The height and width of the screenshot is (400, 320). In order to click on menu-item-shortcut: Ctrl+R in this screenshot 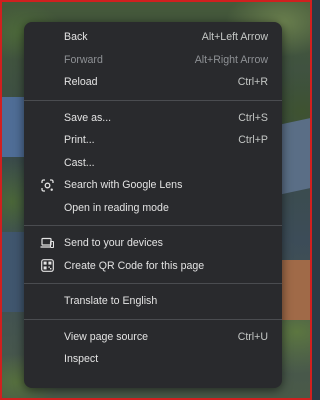, I will do `click(252, 82)`.